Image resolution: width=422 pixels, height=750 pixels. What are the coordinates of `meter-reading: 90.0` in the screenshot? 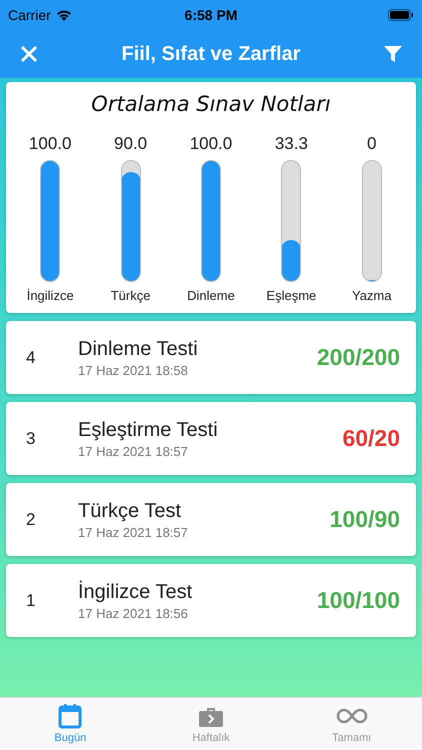 It's located at (131, 144).